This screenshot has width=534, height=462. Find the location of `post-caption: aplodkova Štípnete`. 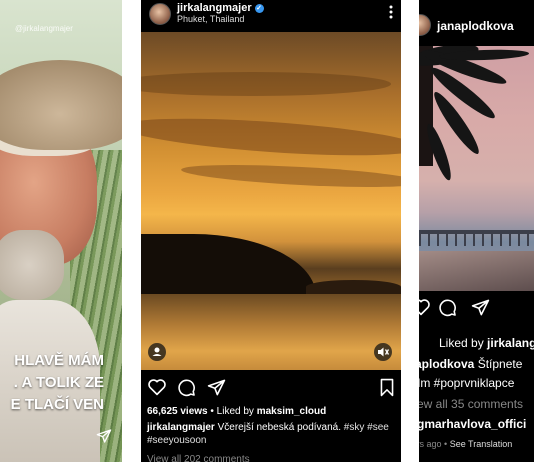

post-caption: aplodkova Štípnete is located at coordinates (470, 364).